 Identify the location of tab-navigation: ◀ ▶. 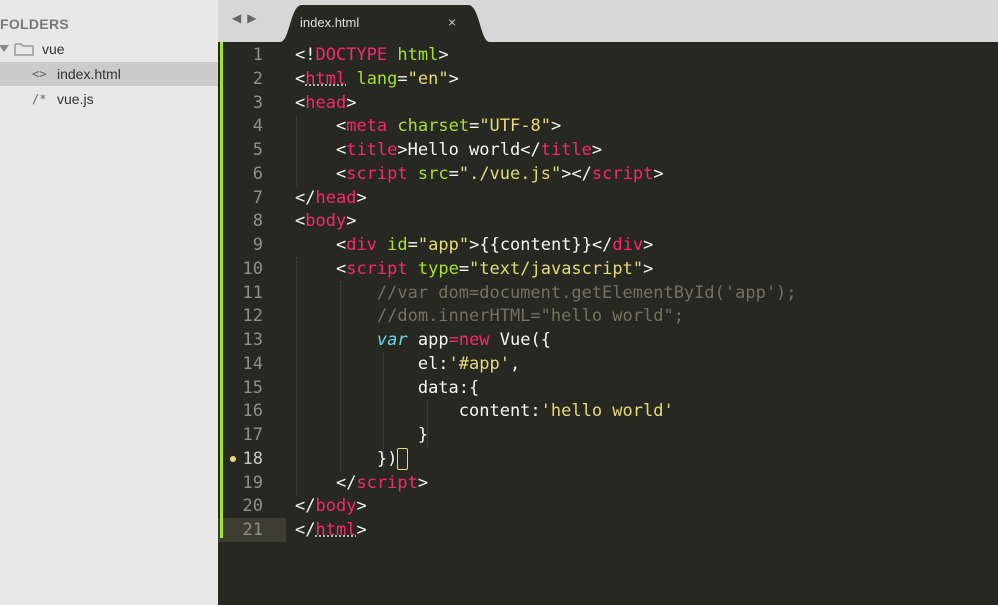
(247, 18).